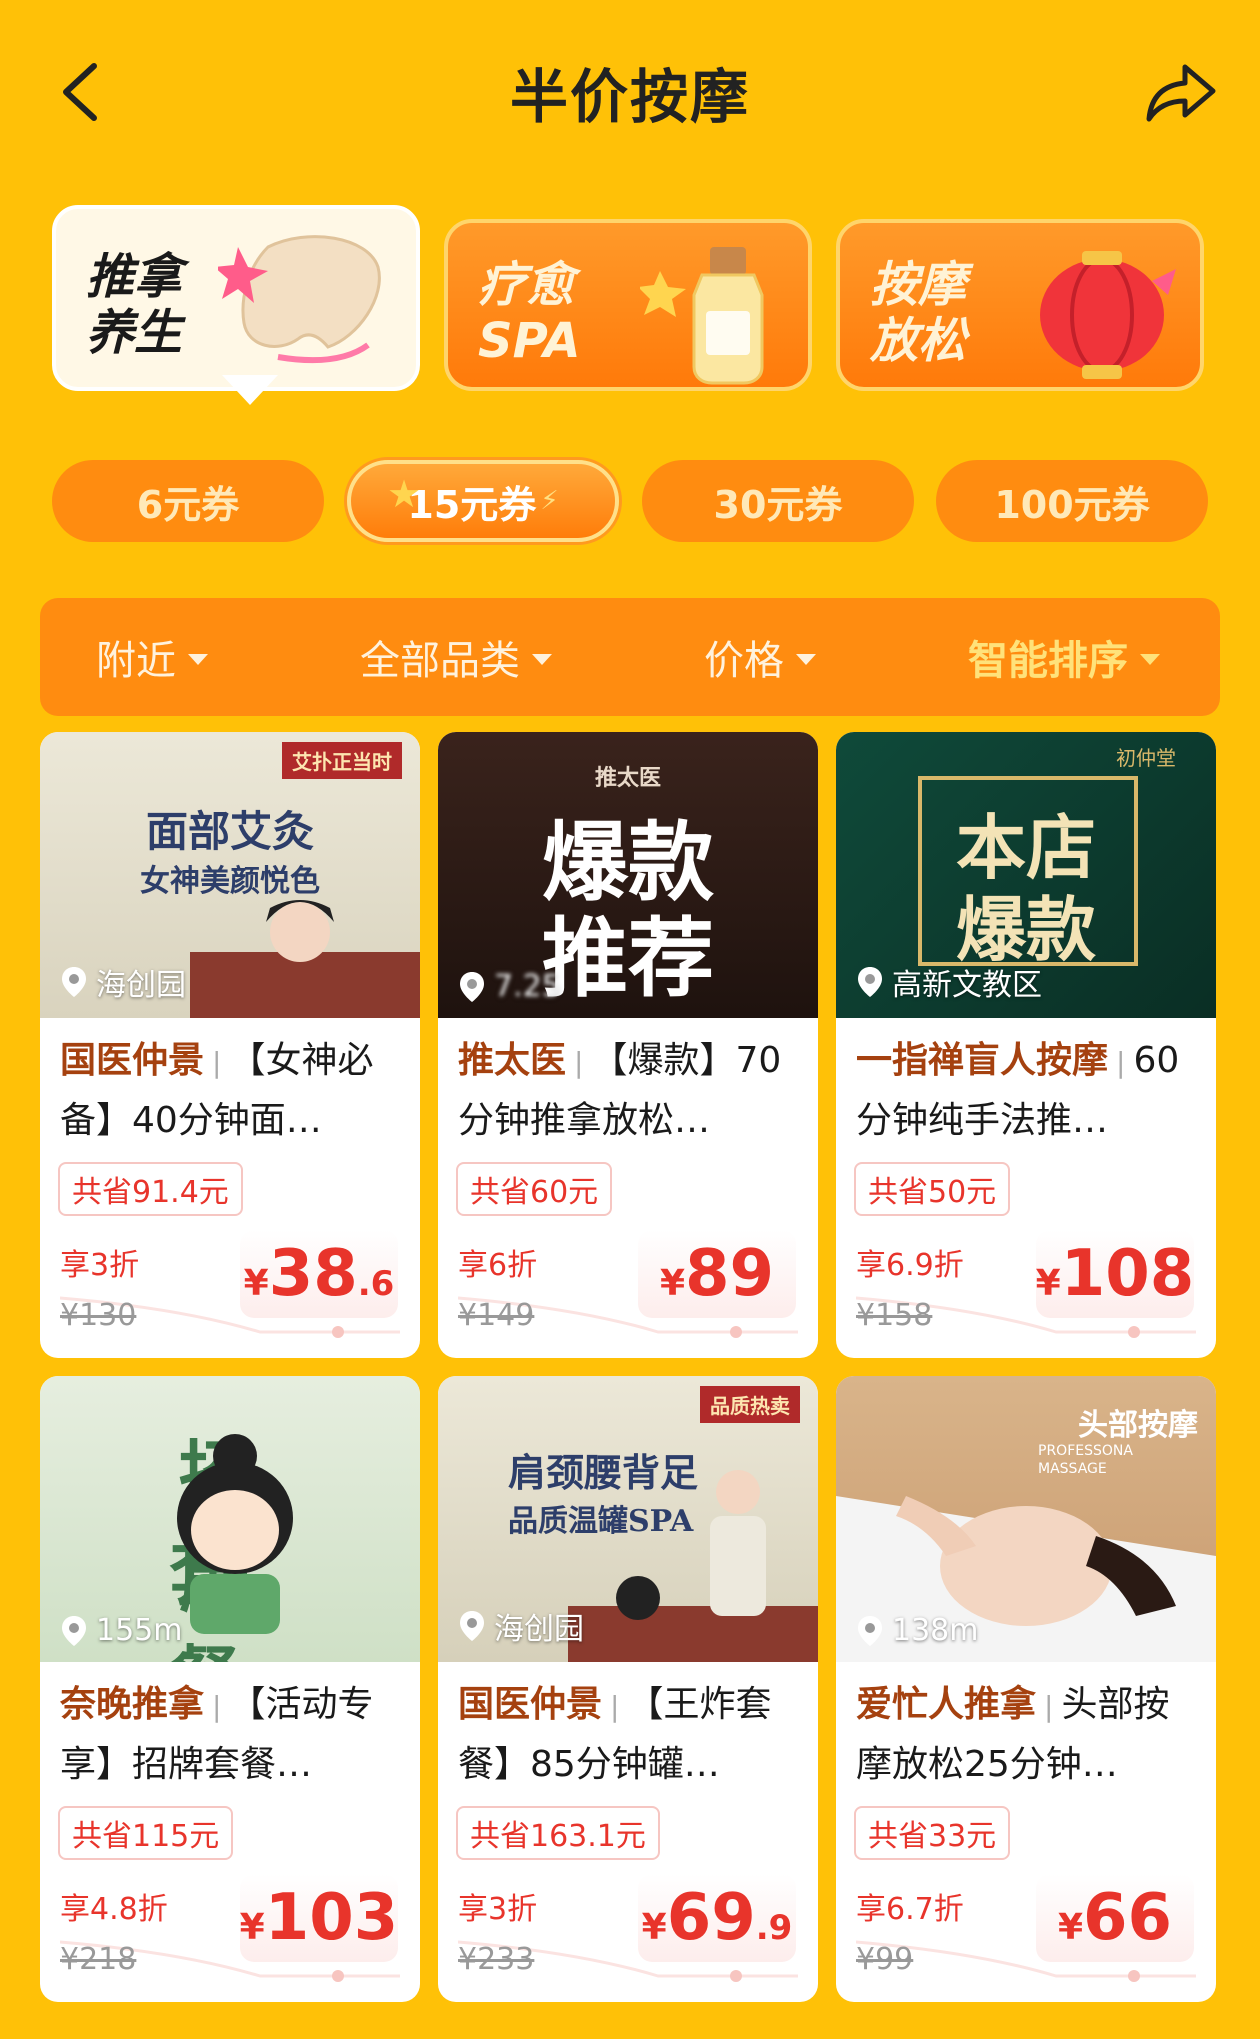 This screenshot has width=1260, height=2039. What do you see at coordinates (305, 959) in the screenshot?
I see `model-illustration` at bounding box center [305, 959].